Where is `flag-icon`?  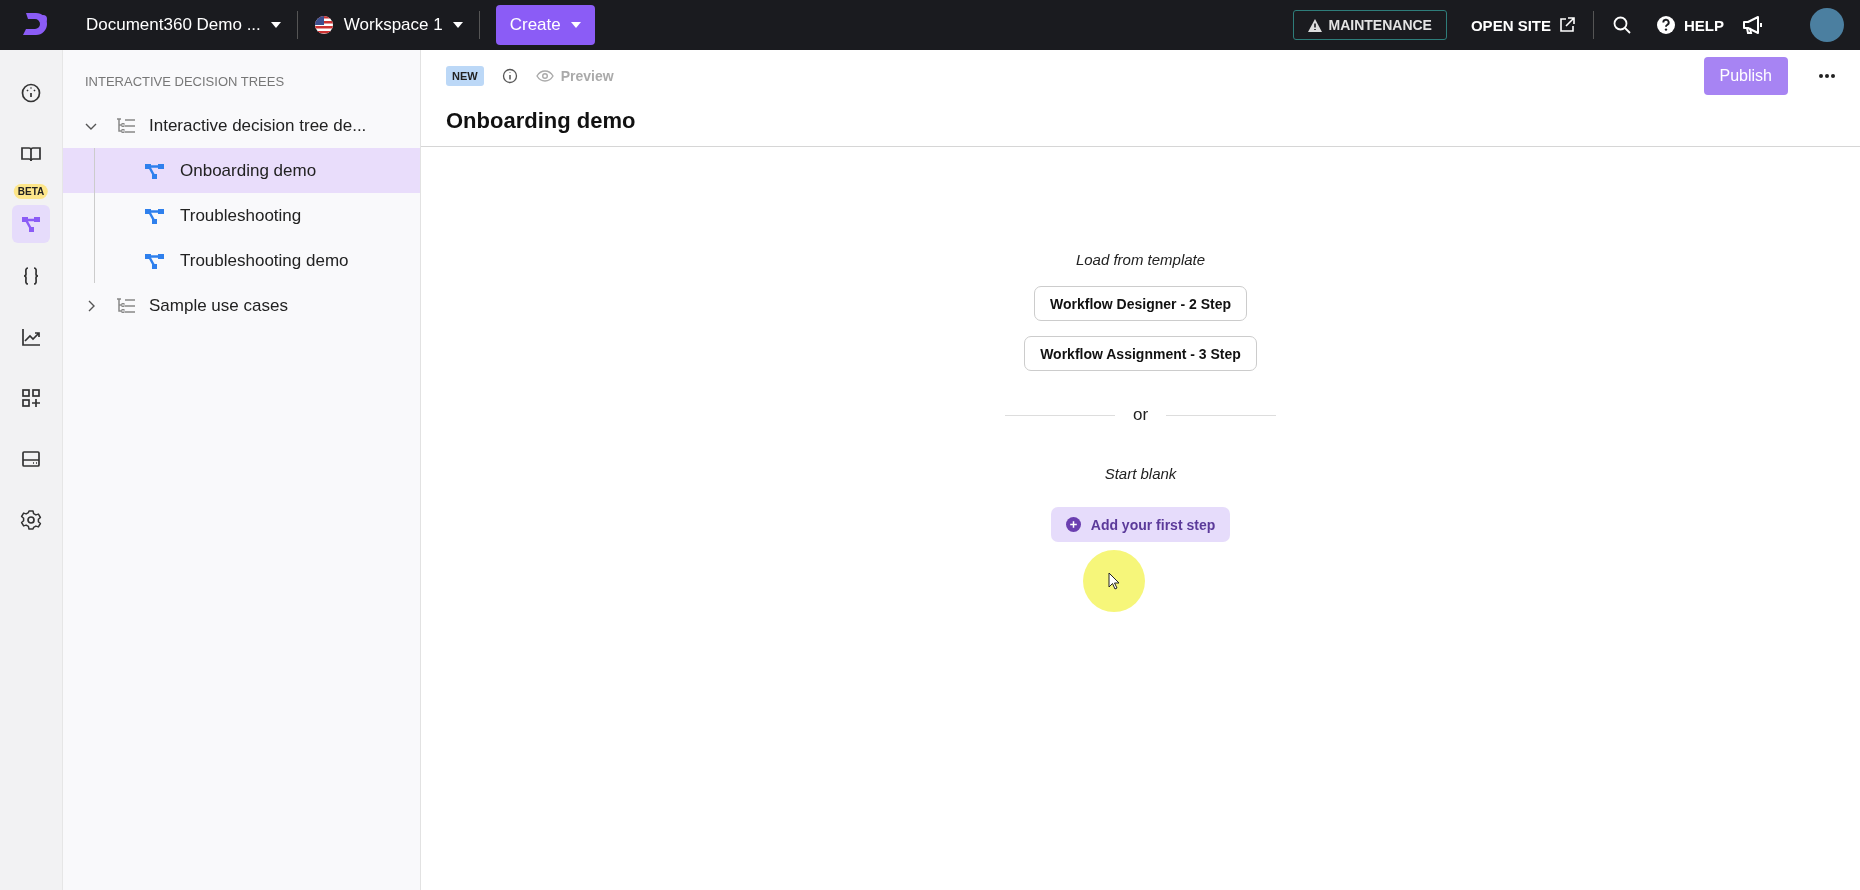
flag-icon is located at coordinates (323, 25).